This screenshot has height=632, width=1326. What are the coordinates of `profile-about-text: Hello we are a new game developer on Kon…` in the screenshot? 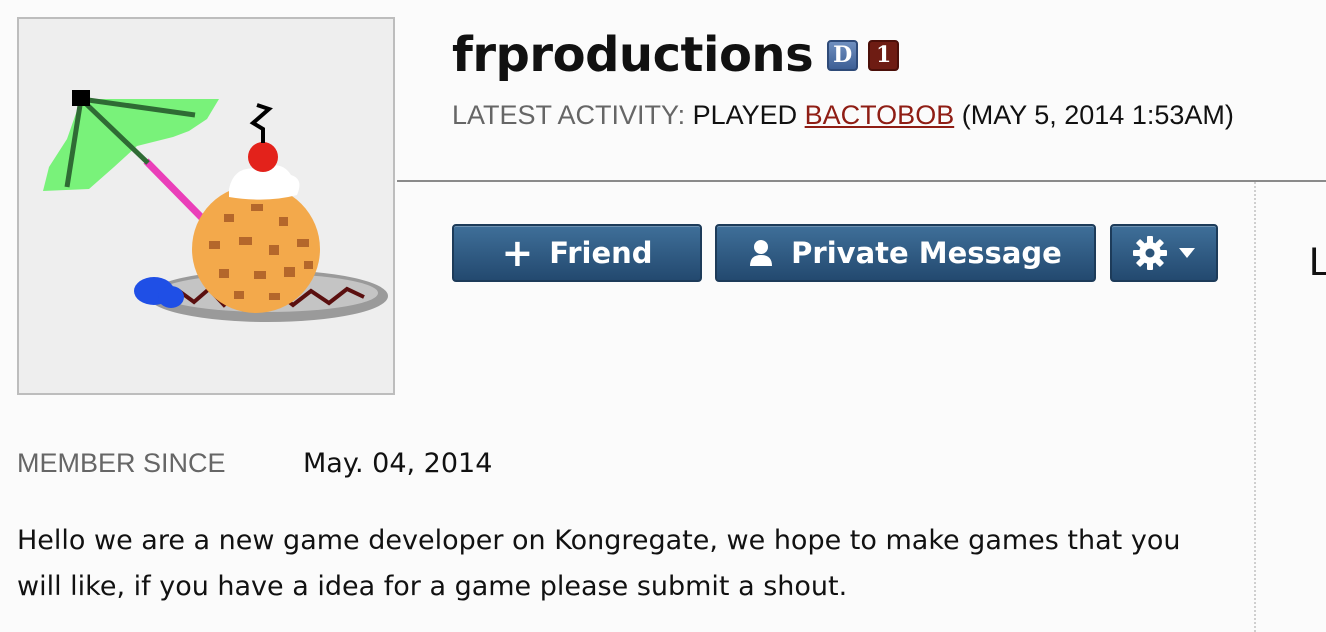 It's located at (599, 563).